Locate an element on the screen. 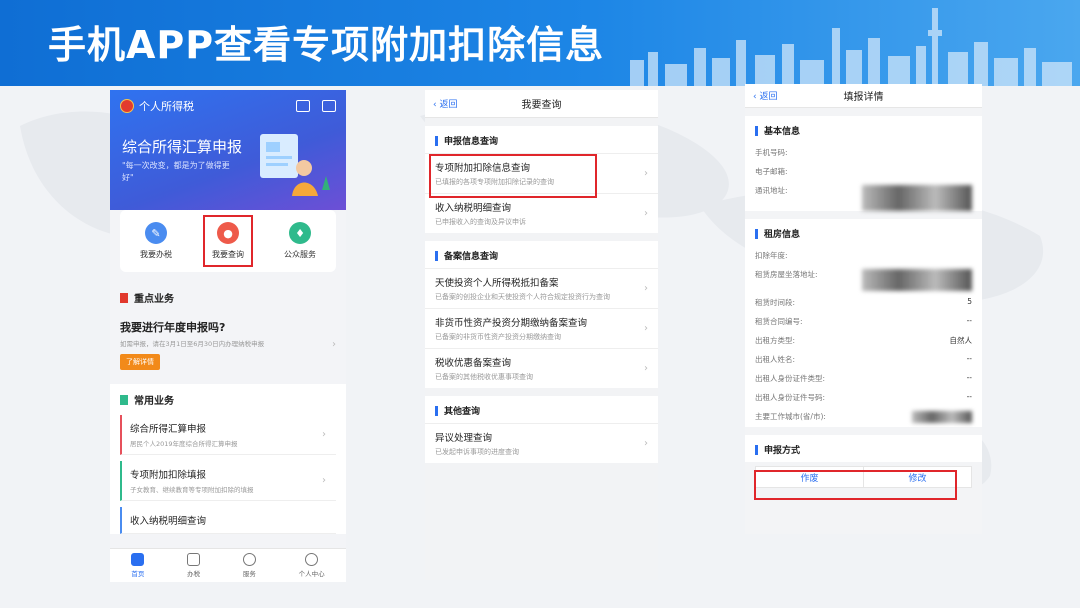 The height and width of the screenshot is (608, 1080). key-section-title: 重点业务 is located at coordinates (154, 299).